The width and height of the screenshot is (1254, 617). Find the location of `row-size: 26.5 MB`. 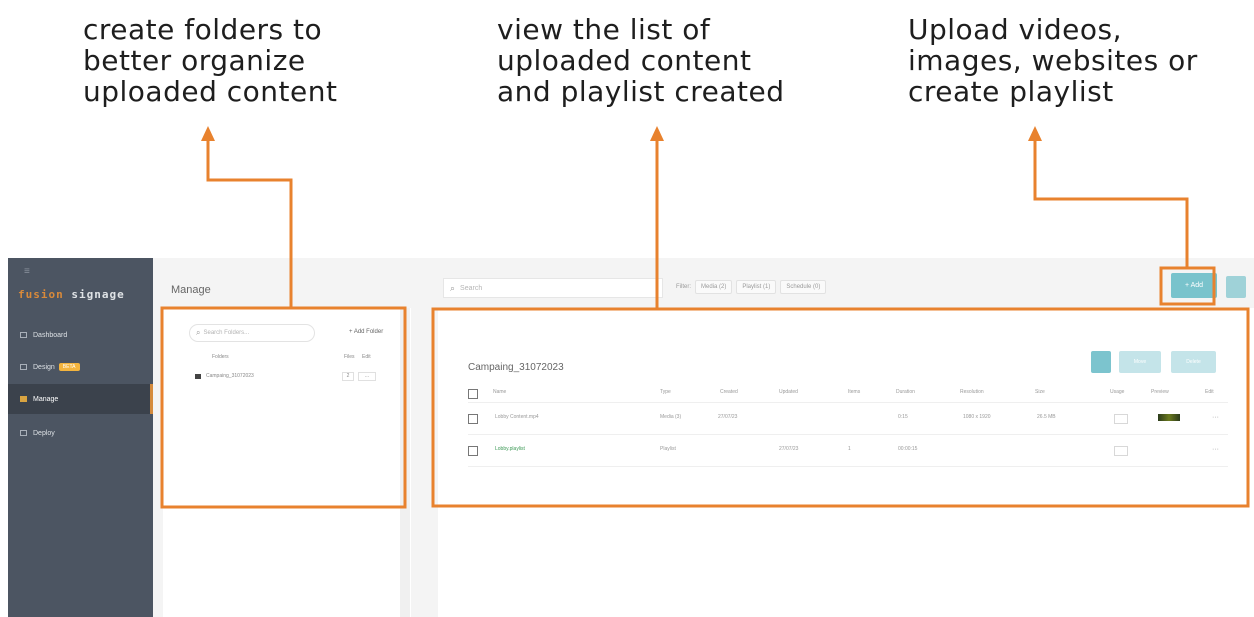

row-size: 26.5 MB is located at coordinates (1046, 417).